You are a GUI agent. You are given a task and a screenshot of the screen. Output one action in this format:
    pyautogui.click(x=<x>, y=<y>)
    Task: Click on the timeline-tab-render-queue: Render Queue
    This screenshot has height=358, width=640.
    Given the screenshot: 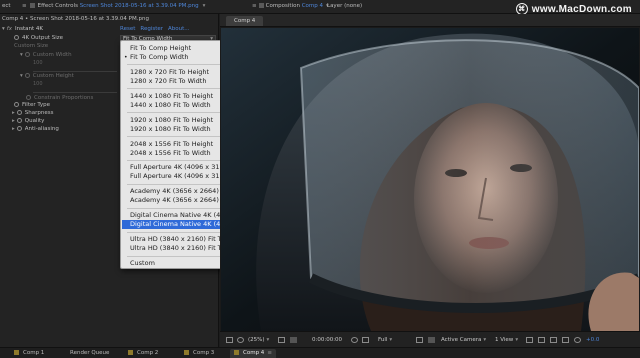 What is the action you would take?
    pyautogui.click(x=89, y=353)
    